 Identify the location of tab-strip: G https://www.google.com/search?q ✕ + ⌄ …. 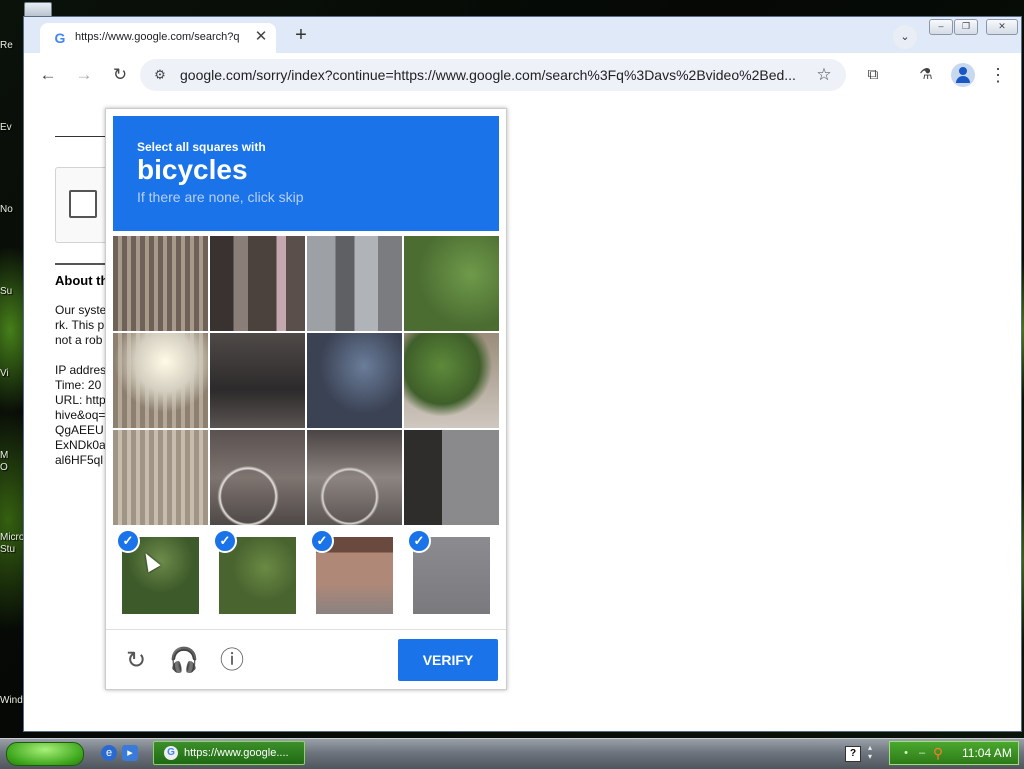
(522, 35).